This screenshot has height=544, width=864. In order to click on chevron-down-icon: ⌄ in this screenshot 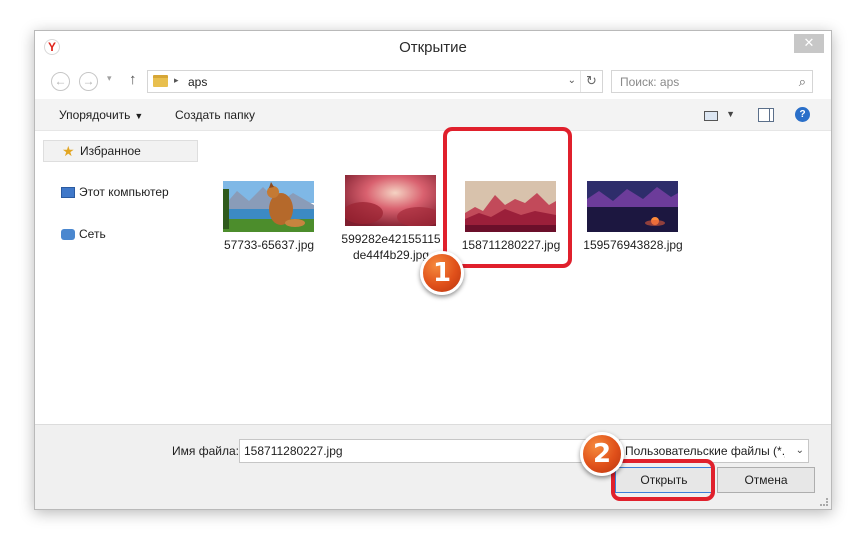, I will do `click(799, 450)`.